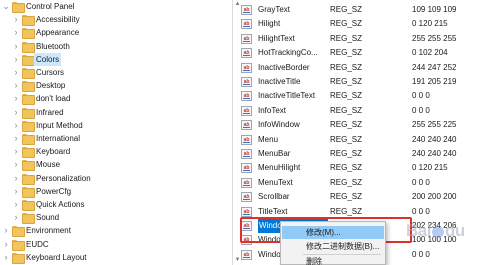 This screenshot has height=265, width=500. I want to click on tree-item-label: Desktop, so click(51, 86).